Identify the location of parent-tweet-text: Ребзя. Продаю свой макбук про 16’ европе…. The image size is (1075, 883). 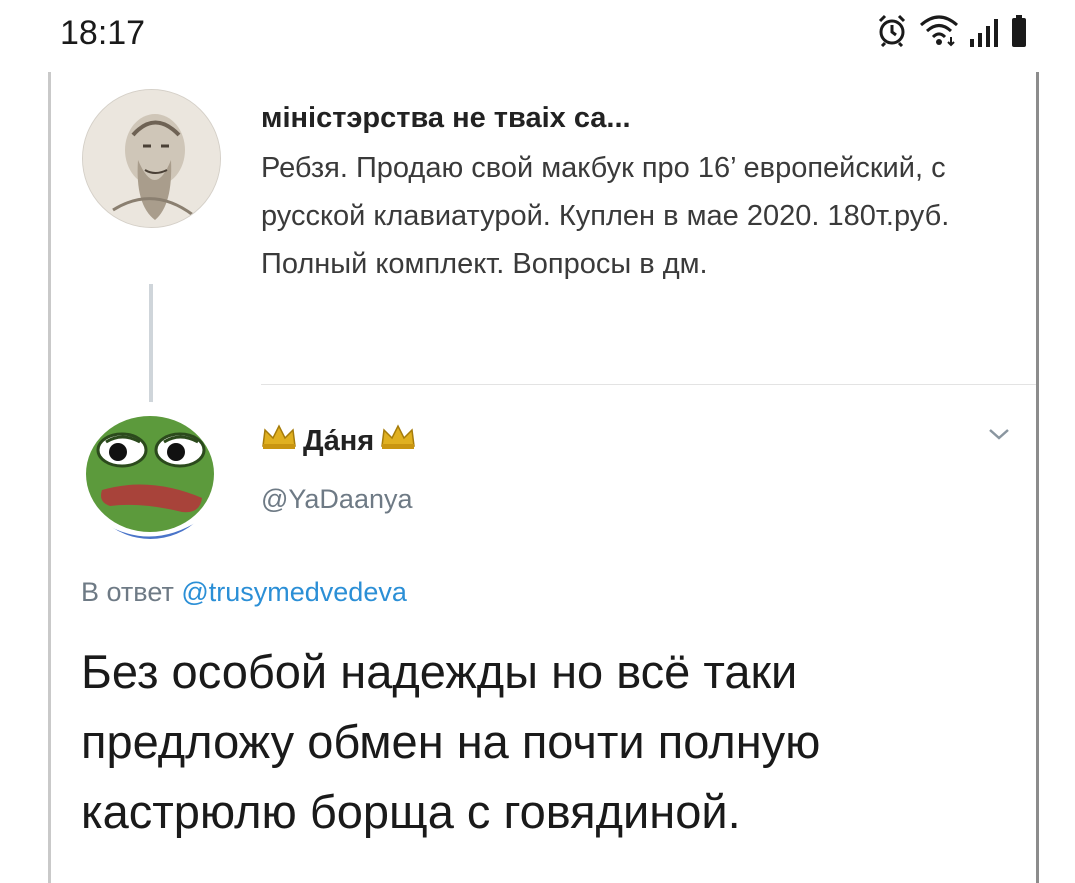
(605, 216).